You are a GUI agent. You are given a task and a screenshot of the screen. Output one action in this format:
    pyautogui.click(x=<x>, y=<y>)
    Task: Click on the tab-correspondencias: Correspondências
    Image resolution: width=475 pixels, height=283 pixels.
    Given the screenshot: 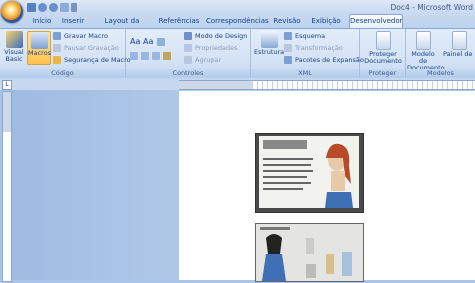 What is the action you would take?
    pyautogui.click(x=237, y=21)
    